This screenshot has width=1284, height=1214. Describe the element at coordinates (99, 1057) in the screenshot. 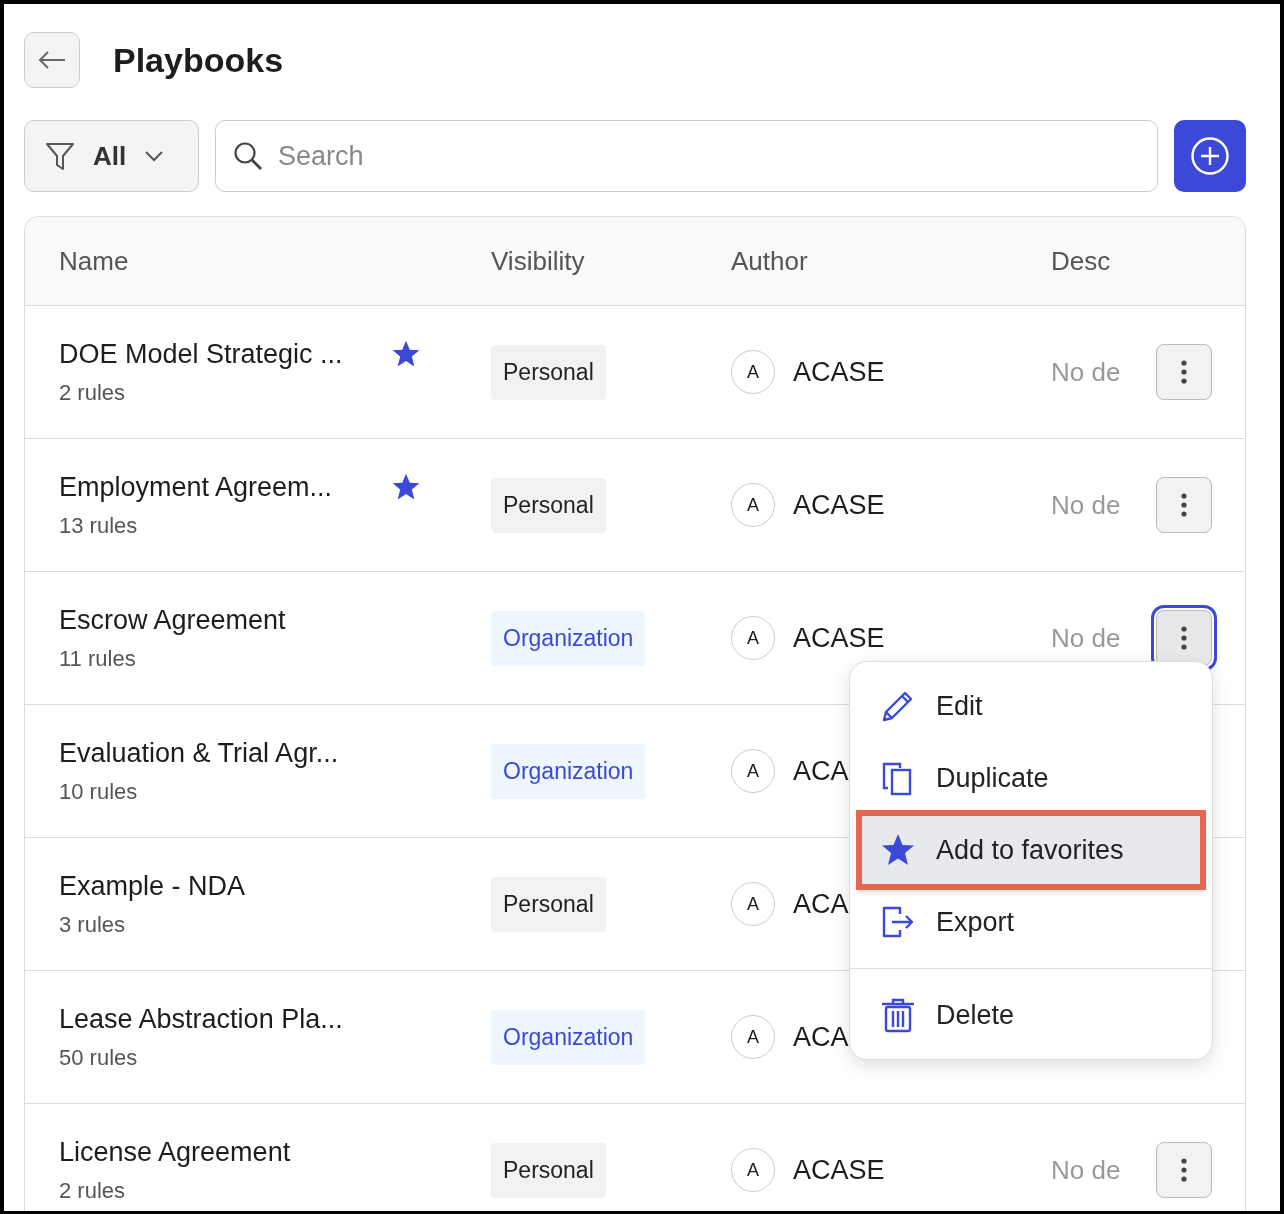

I see `rules-count: 50 rules` at that location.